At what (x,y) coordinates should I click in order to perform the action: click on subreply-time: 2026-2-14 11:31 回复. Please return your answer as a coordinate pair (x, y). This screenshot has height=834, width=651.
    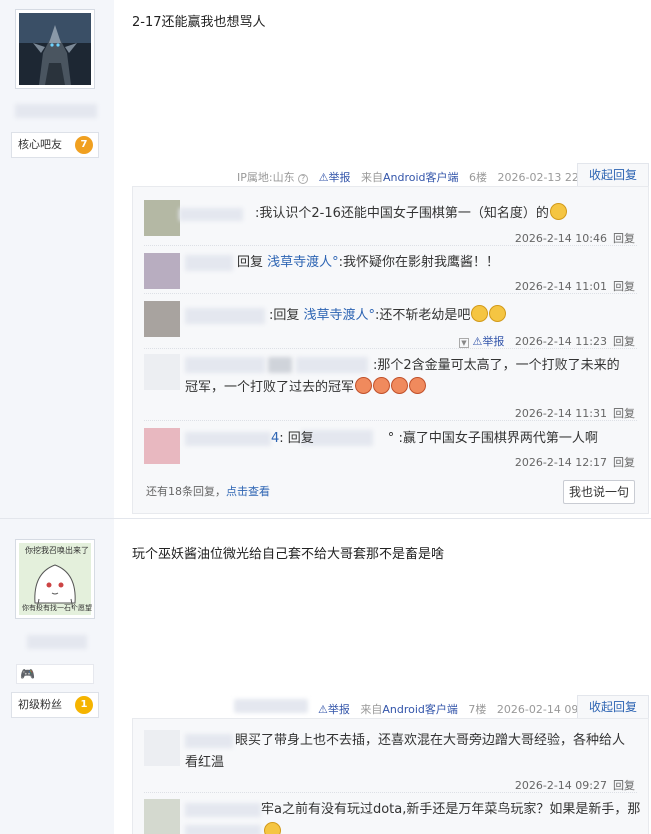
    Looking at the image, I should click on (574, 413).